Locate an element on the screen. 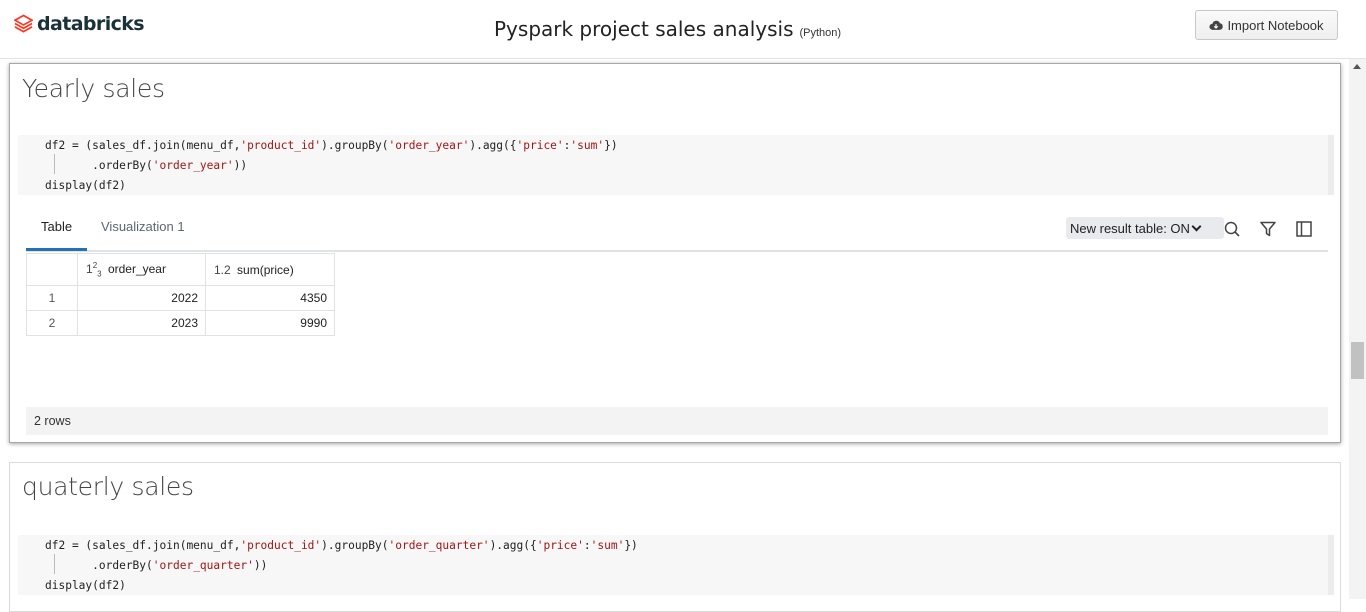  row-count-footer: 2 rows is located at coordinates (677, 421).